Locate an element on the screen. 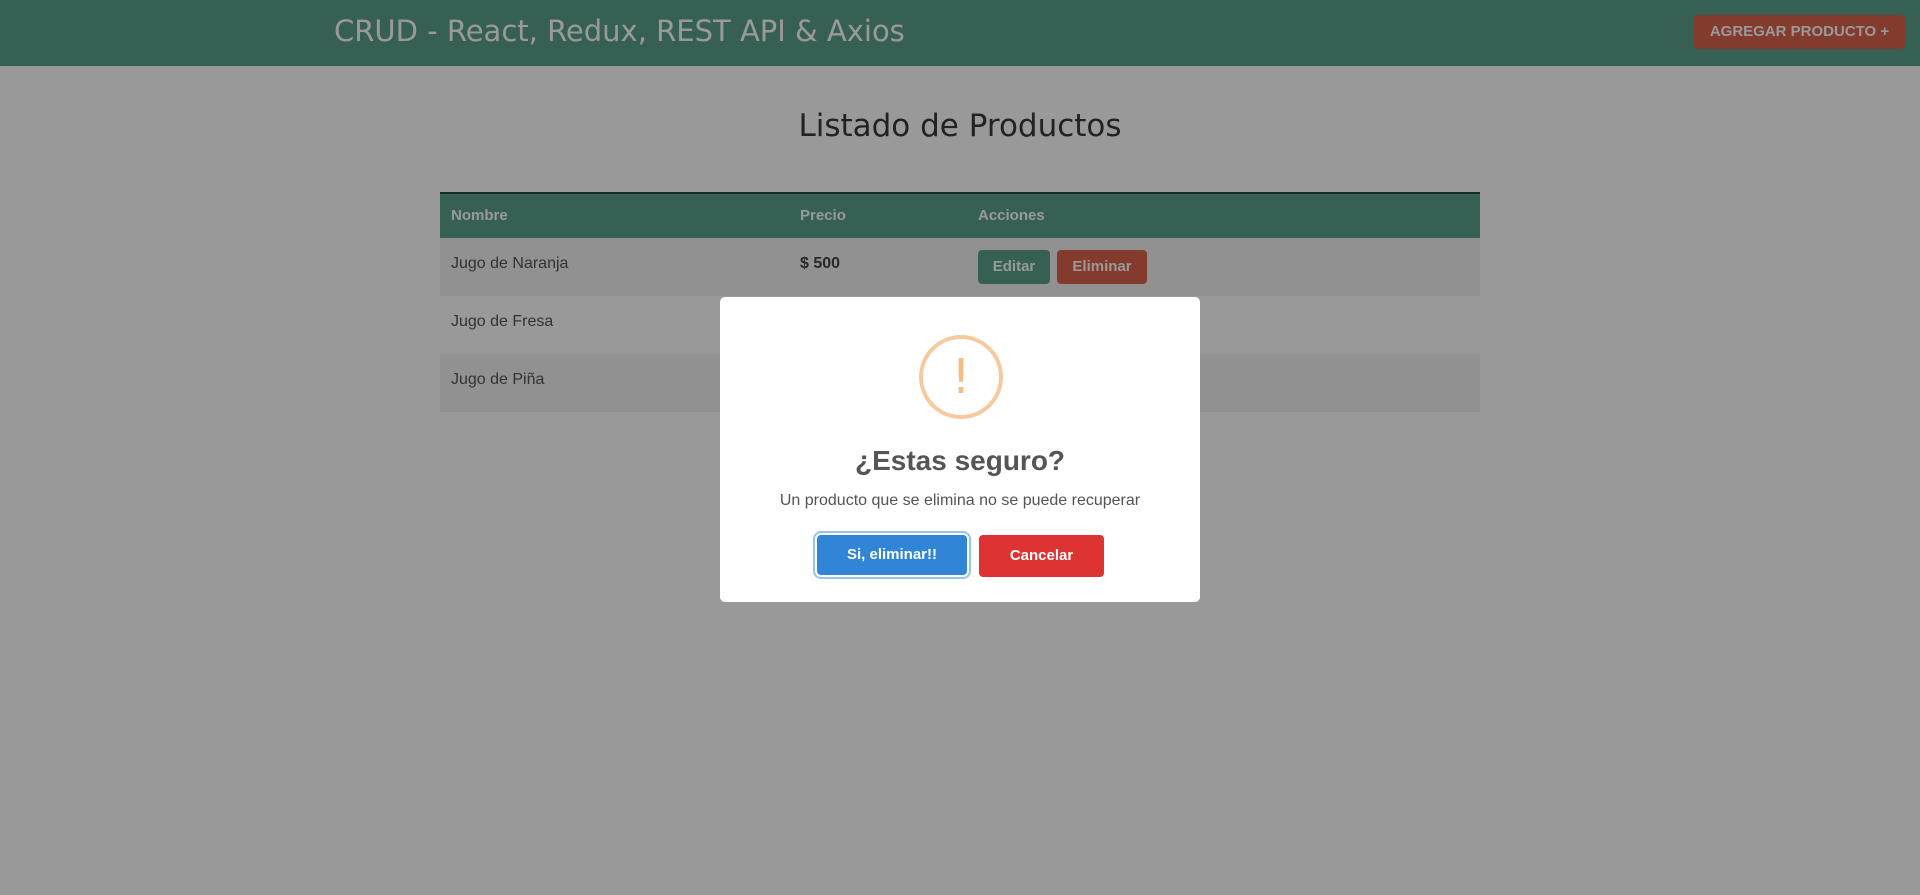 The image size is (1920, 895). dialog-title: ¿Estas seguro? is located at coordinates (960, 460).